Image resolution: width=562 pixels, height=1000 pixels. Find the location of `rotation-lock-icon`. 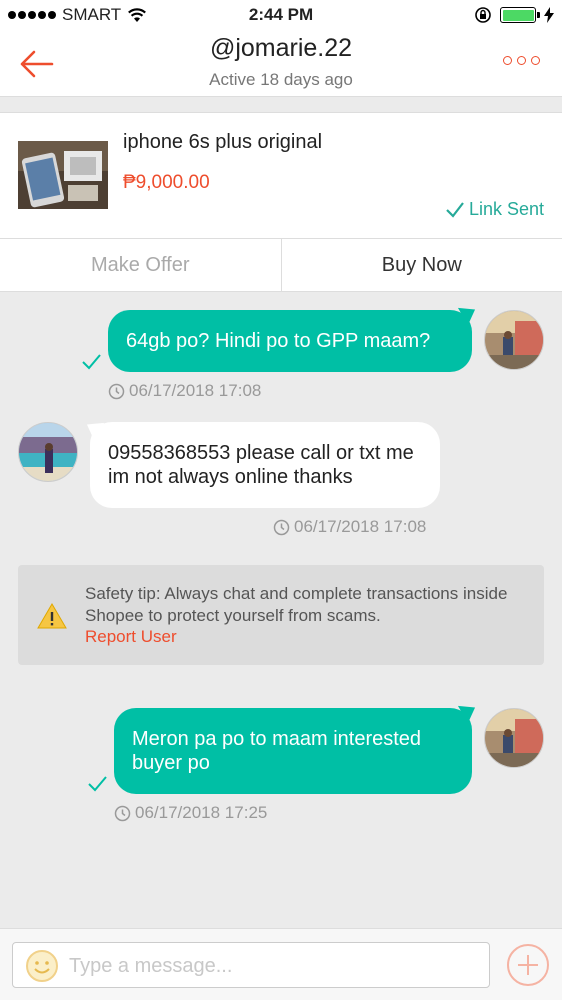

rotation-lock-icon is located at coordinates (483, 15).